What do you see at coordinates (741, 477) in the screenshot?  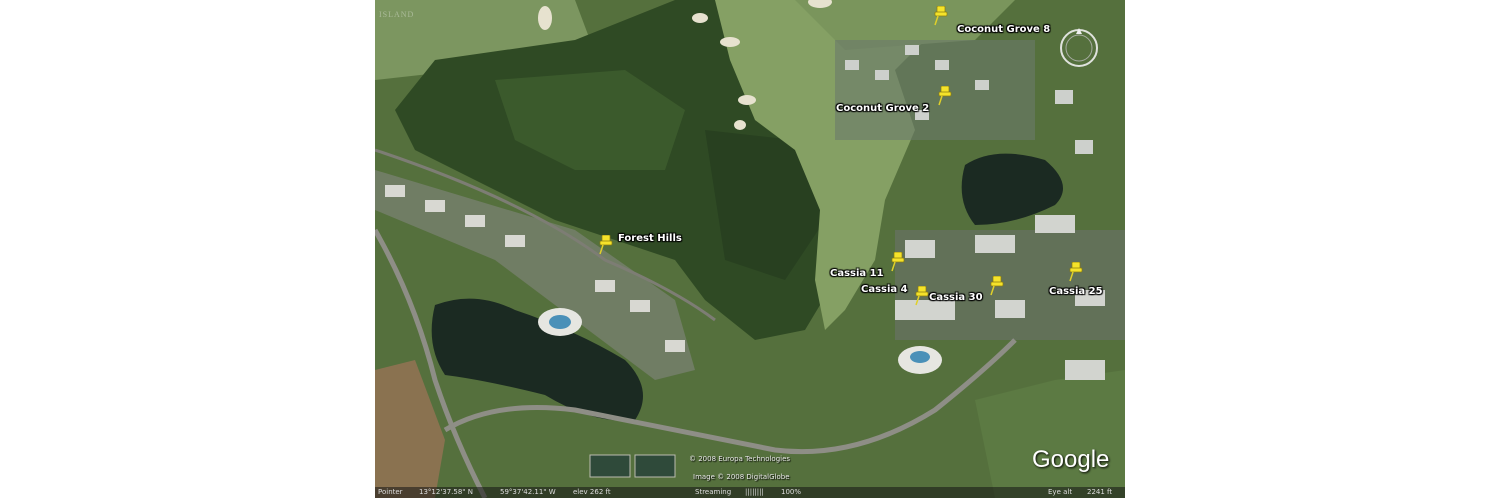 I see `digitalglobe-attribution: Image © 2008 DigitalGlobe` at bounding box center [741, 477].